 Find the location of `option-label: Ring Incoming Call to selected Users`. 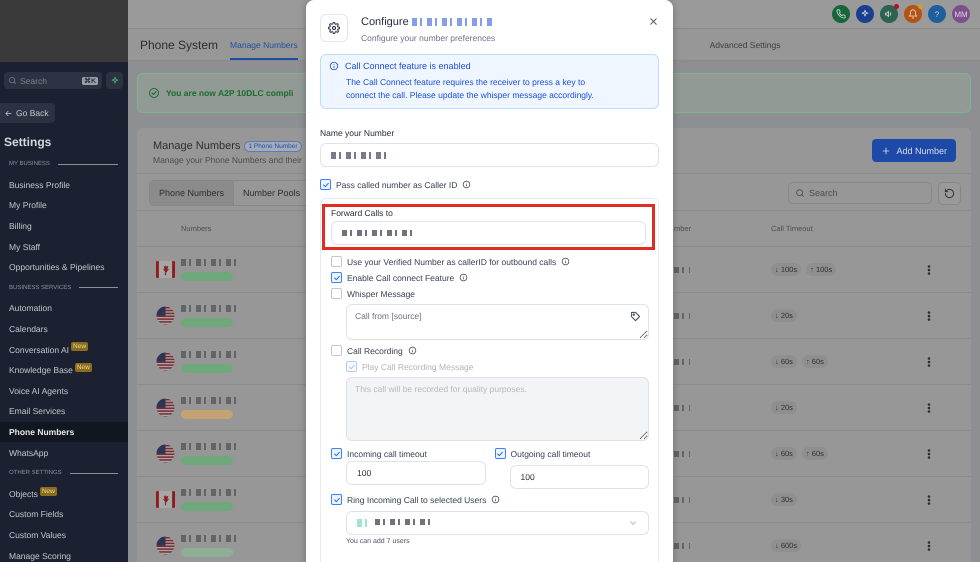

option-label: Ring Incoming Call to selected Users is located at coordinates (416, 499).